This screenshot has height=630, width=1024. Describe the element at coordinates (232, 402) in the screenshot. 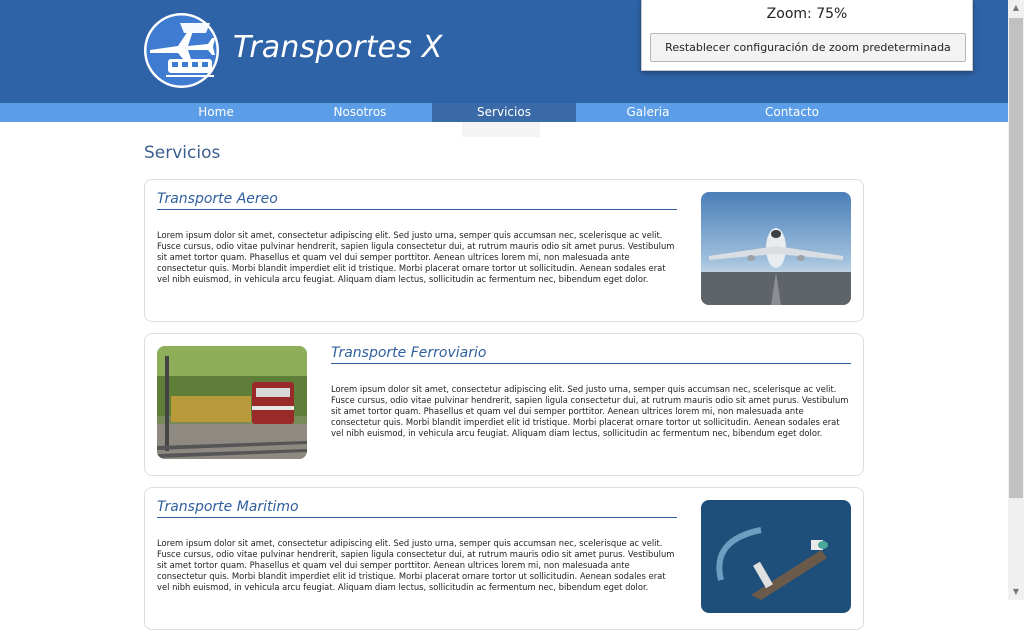

I see `train-image` at that location.